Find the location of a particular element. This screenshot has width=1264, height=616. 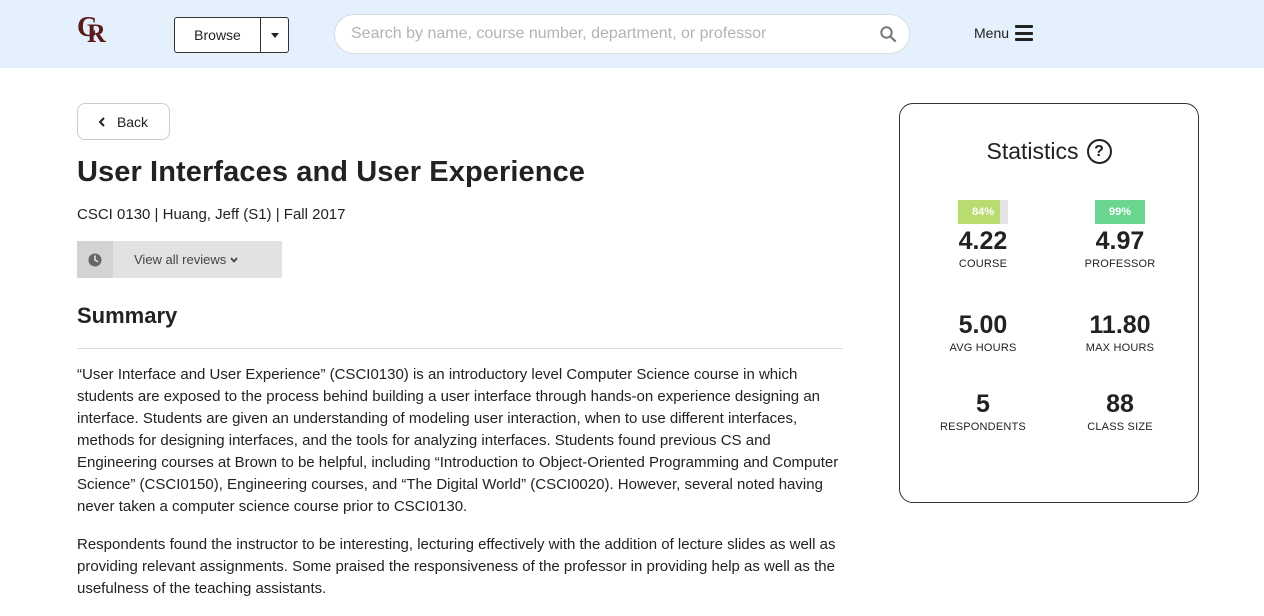

course-percent-label: 84% is located at coordinates (983, 212).